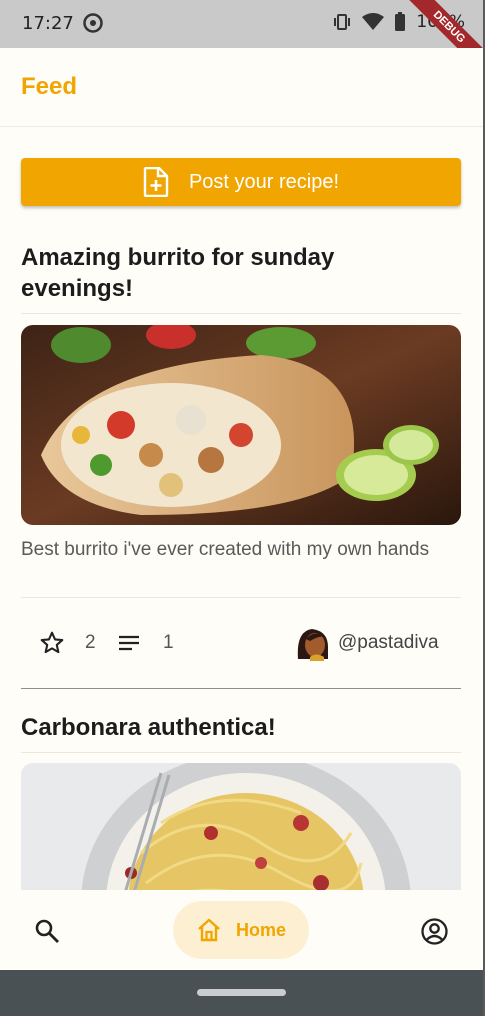 Image resolution: width=485 pixels, height=1016 pixels. What do you see at coordinates (209, 930) in the screenshot?
I see `home-icon` at bounding box center [209, 930].